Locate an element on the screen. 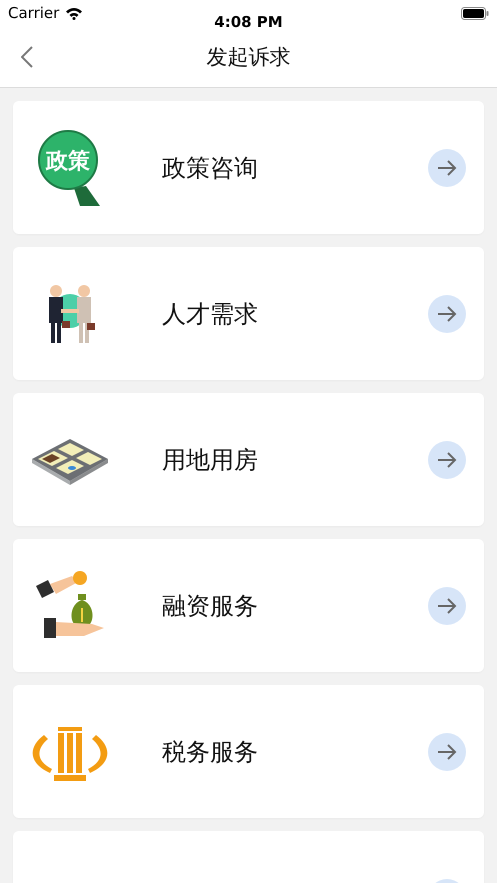 Image resolution: width=497 pixels, height=883 pixels. page-title: 发起诉求 is located at coordinates (249, 57).